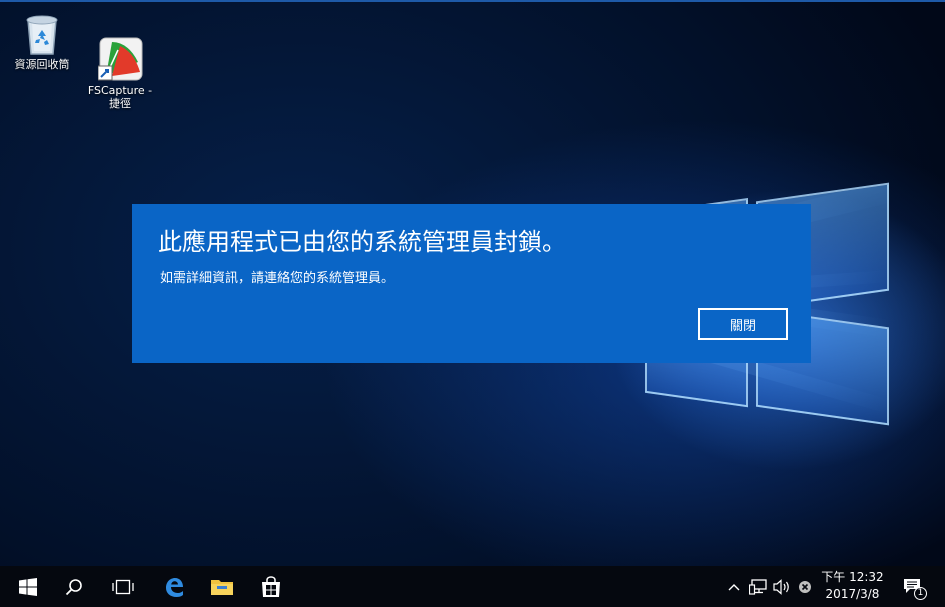 The height and width of the screenshot is (607, 945). I want to click on show-hidden-icons-button, so click(734, 586).